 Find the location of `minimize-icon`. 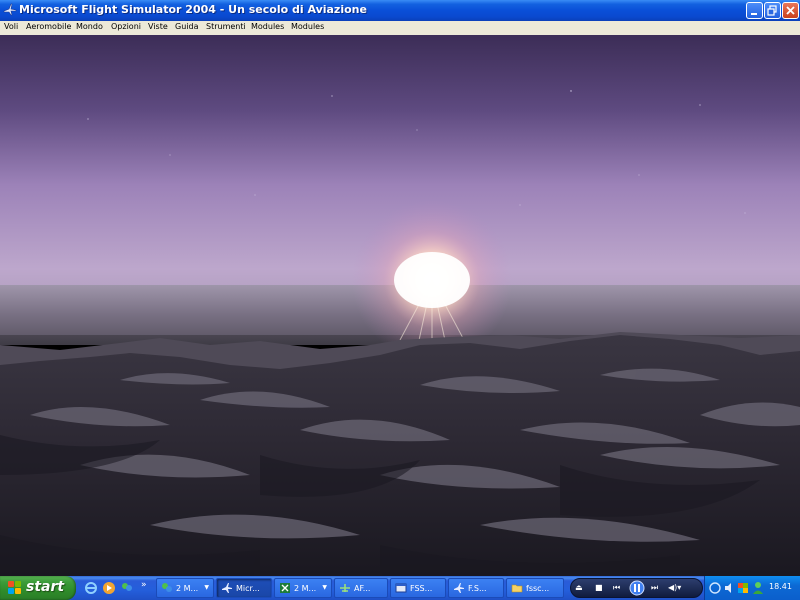

minimize-icon is located at coordinates (754, 14).